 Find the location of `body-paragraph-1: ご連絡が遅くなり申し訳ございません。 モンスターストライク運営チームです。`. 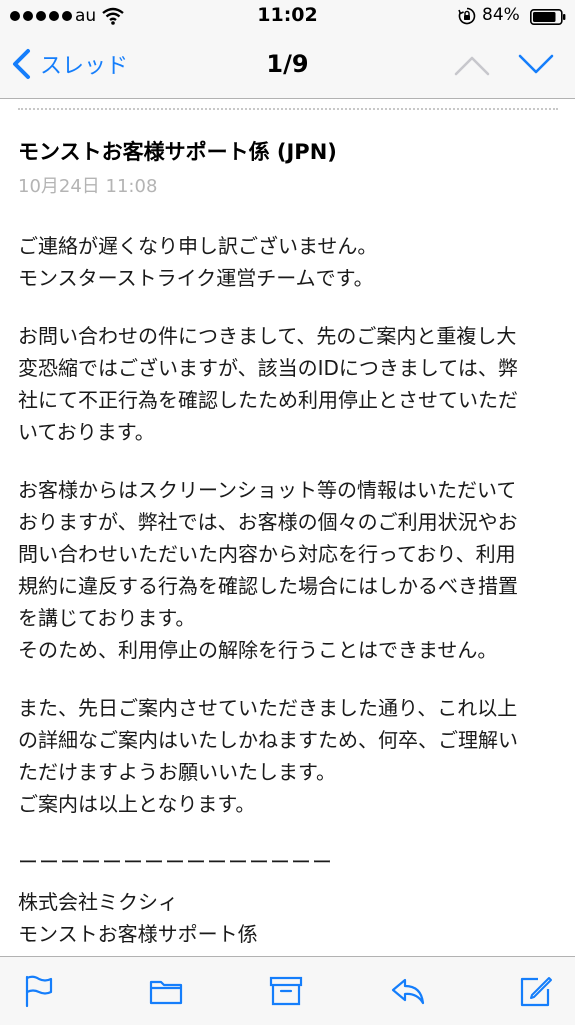

body-paragraph-1: ご連絡が遅くなり申し訳ございません。 モンスターストライク運営チームです。 is located at coordinates (198, 262).